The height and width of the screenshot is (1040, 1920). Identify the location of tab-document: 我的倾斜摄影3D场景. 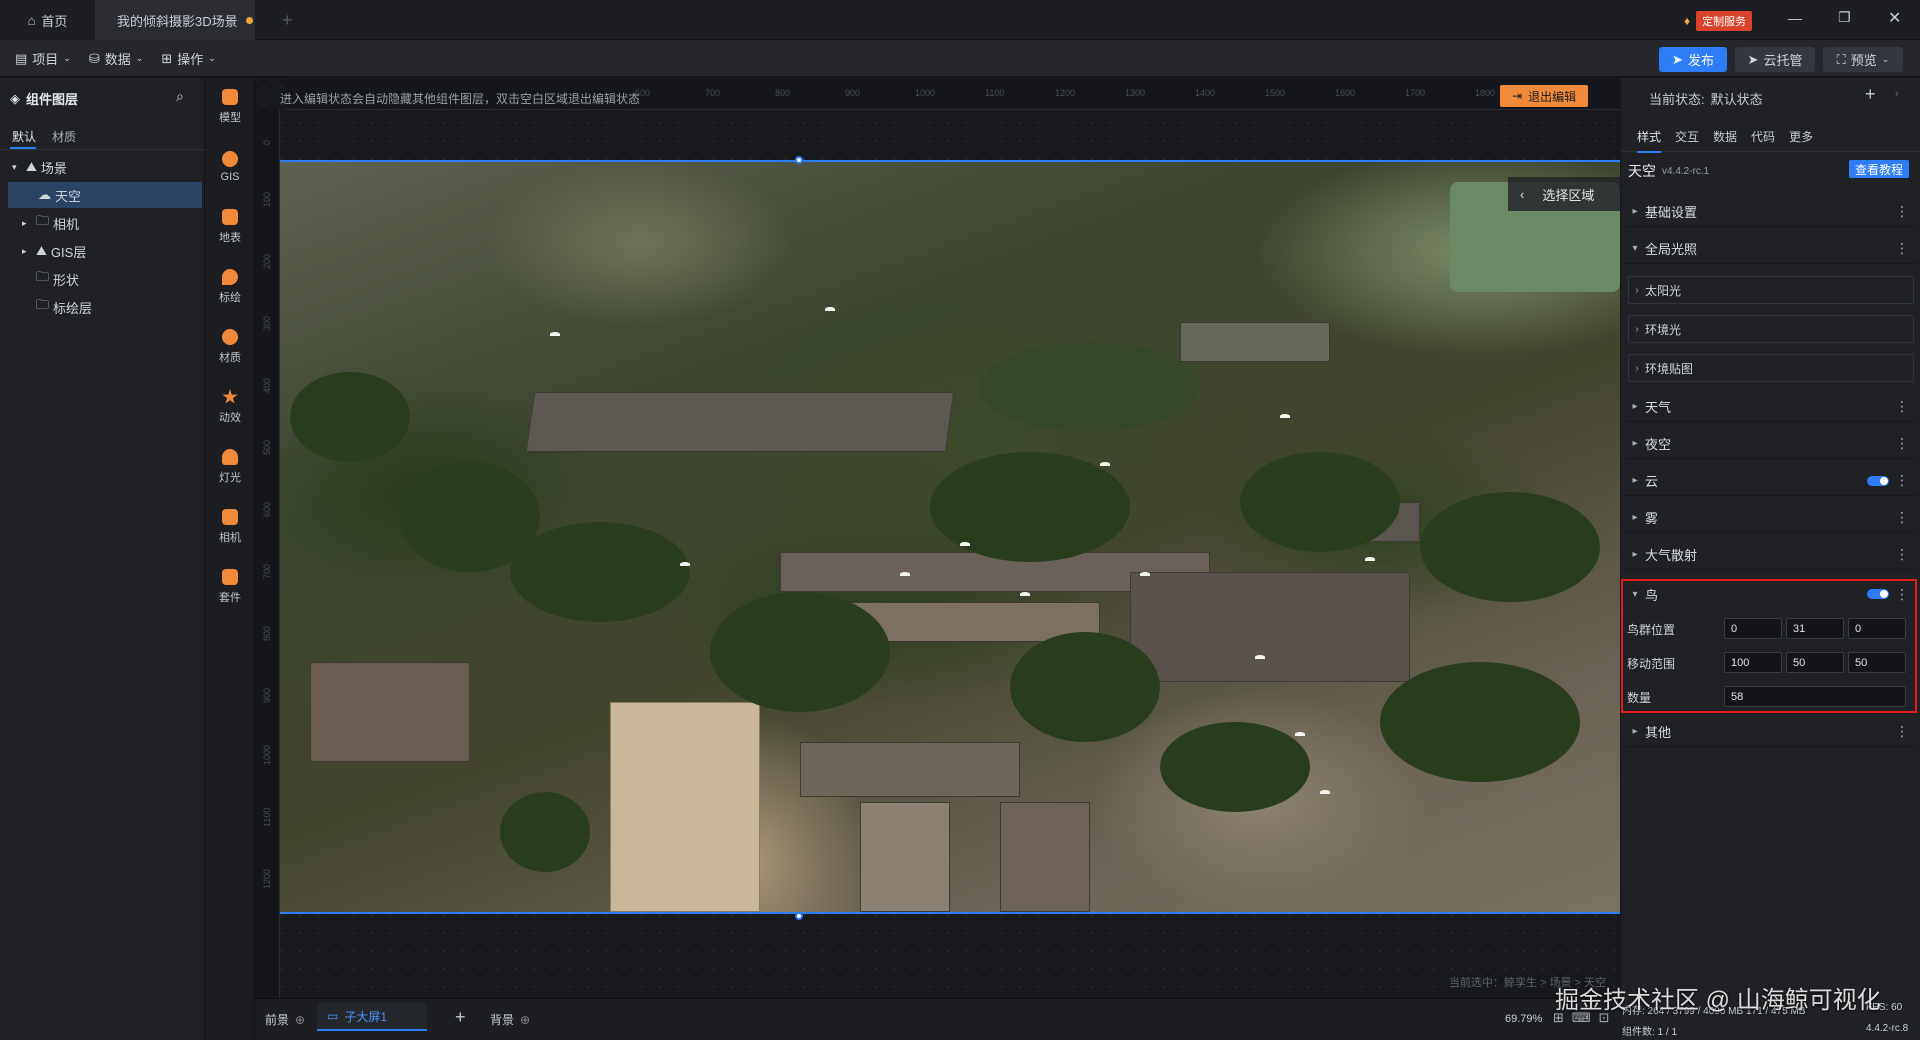
(175, 20).